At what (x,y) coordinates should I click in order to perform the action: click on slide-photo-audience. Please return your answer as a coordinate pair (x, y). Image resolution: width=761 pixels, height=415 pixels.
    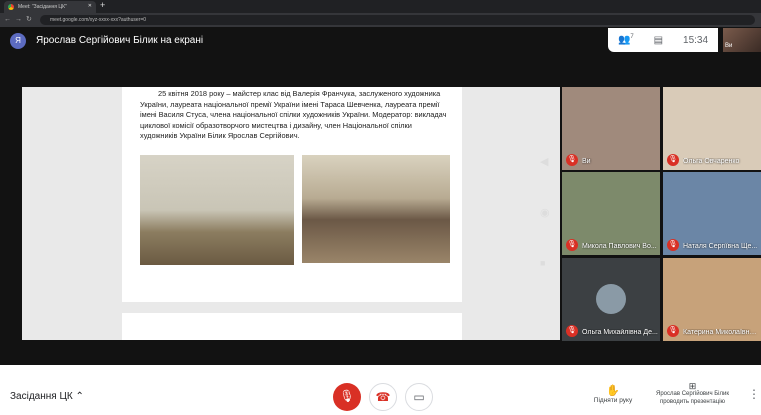
    Looking at the image, I should click on (376, 209).